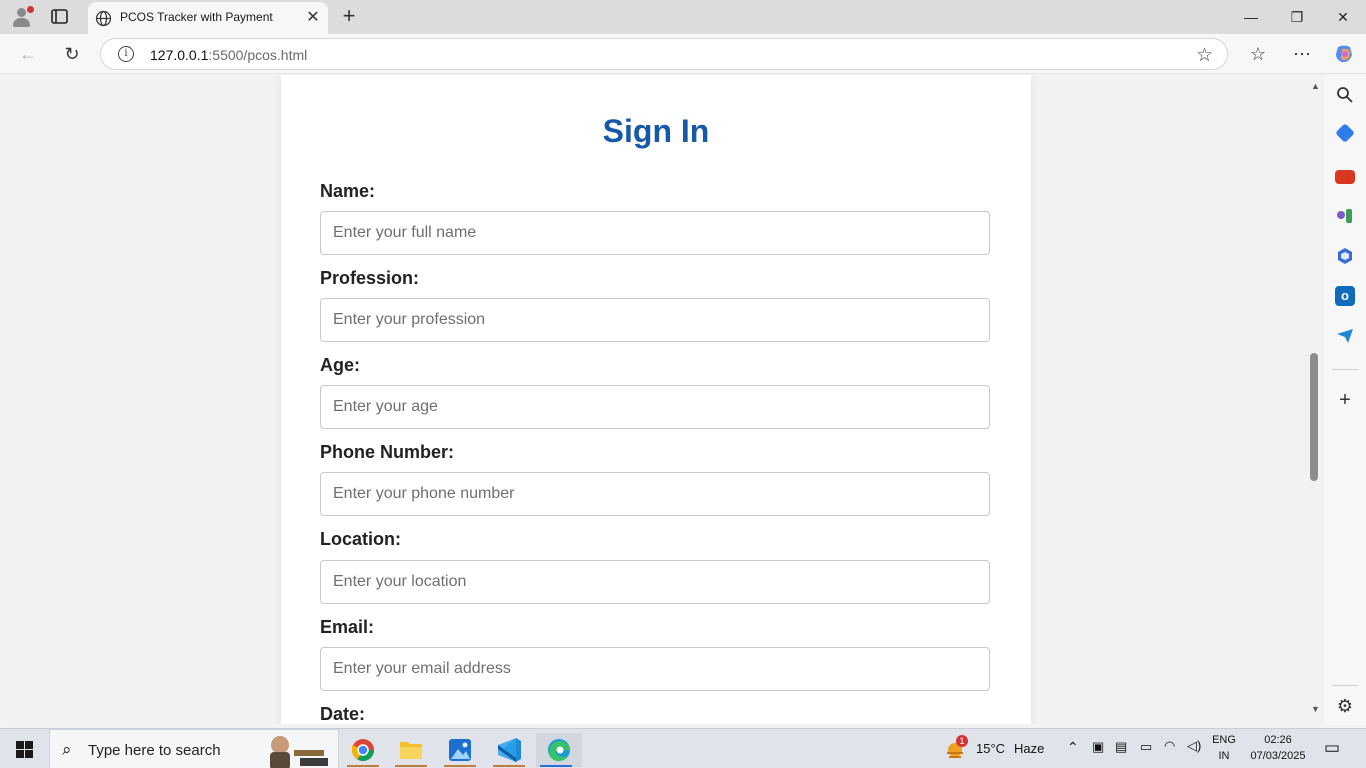  What do you see at coordinates (656, 131) in the screenshot?
I see `page-title: Sign In` at bounding box center [656, 131].